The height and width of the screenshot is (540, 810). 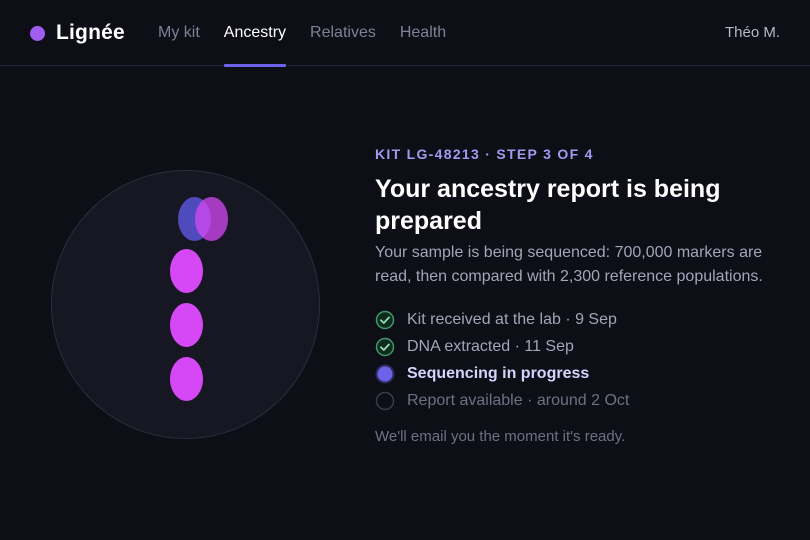 What do you see at coordinates (498, 373) in the screenshot?
I see `step-label: Sequencing in progress` at bounding box center [498, 373].